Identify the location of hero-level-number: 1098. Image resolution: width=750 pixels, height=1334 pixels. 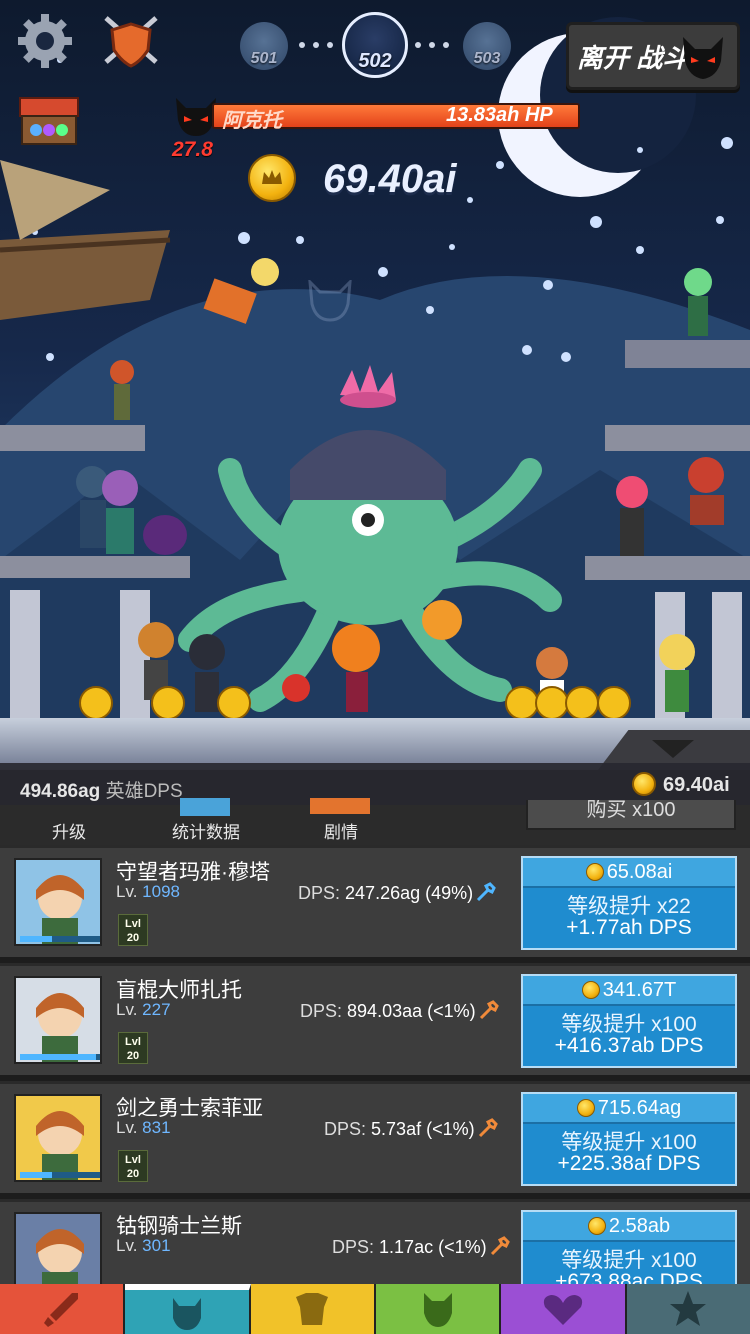
(161, 891).